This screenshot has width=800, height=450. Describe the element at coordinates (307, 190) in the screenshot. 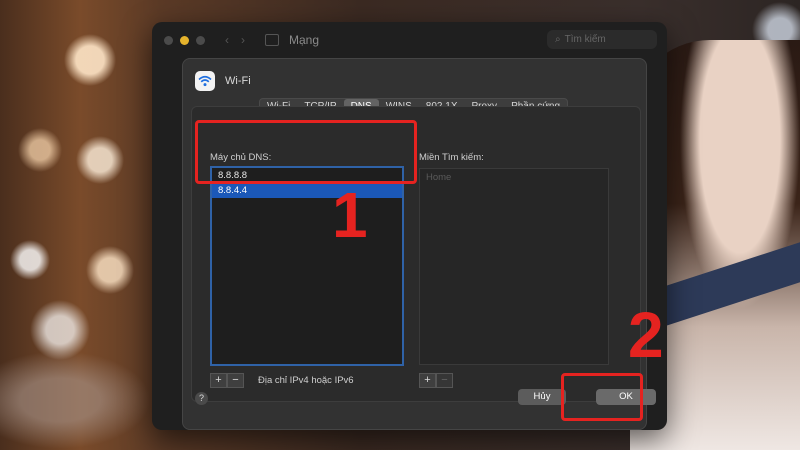

I see `dns-server-row-selected: 8.8.4.4` at that location.